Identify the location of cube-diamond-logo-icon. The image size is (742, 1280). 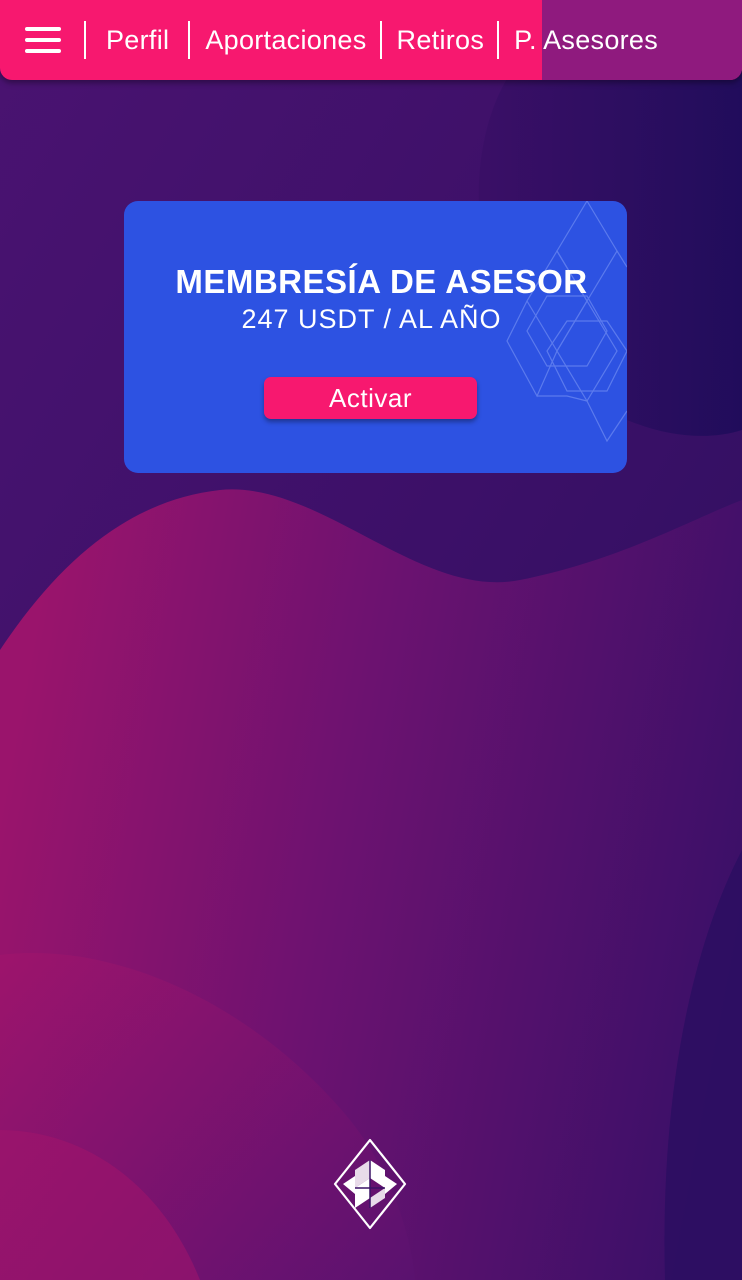
(370, 1184).